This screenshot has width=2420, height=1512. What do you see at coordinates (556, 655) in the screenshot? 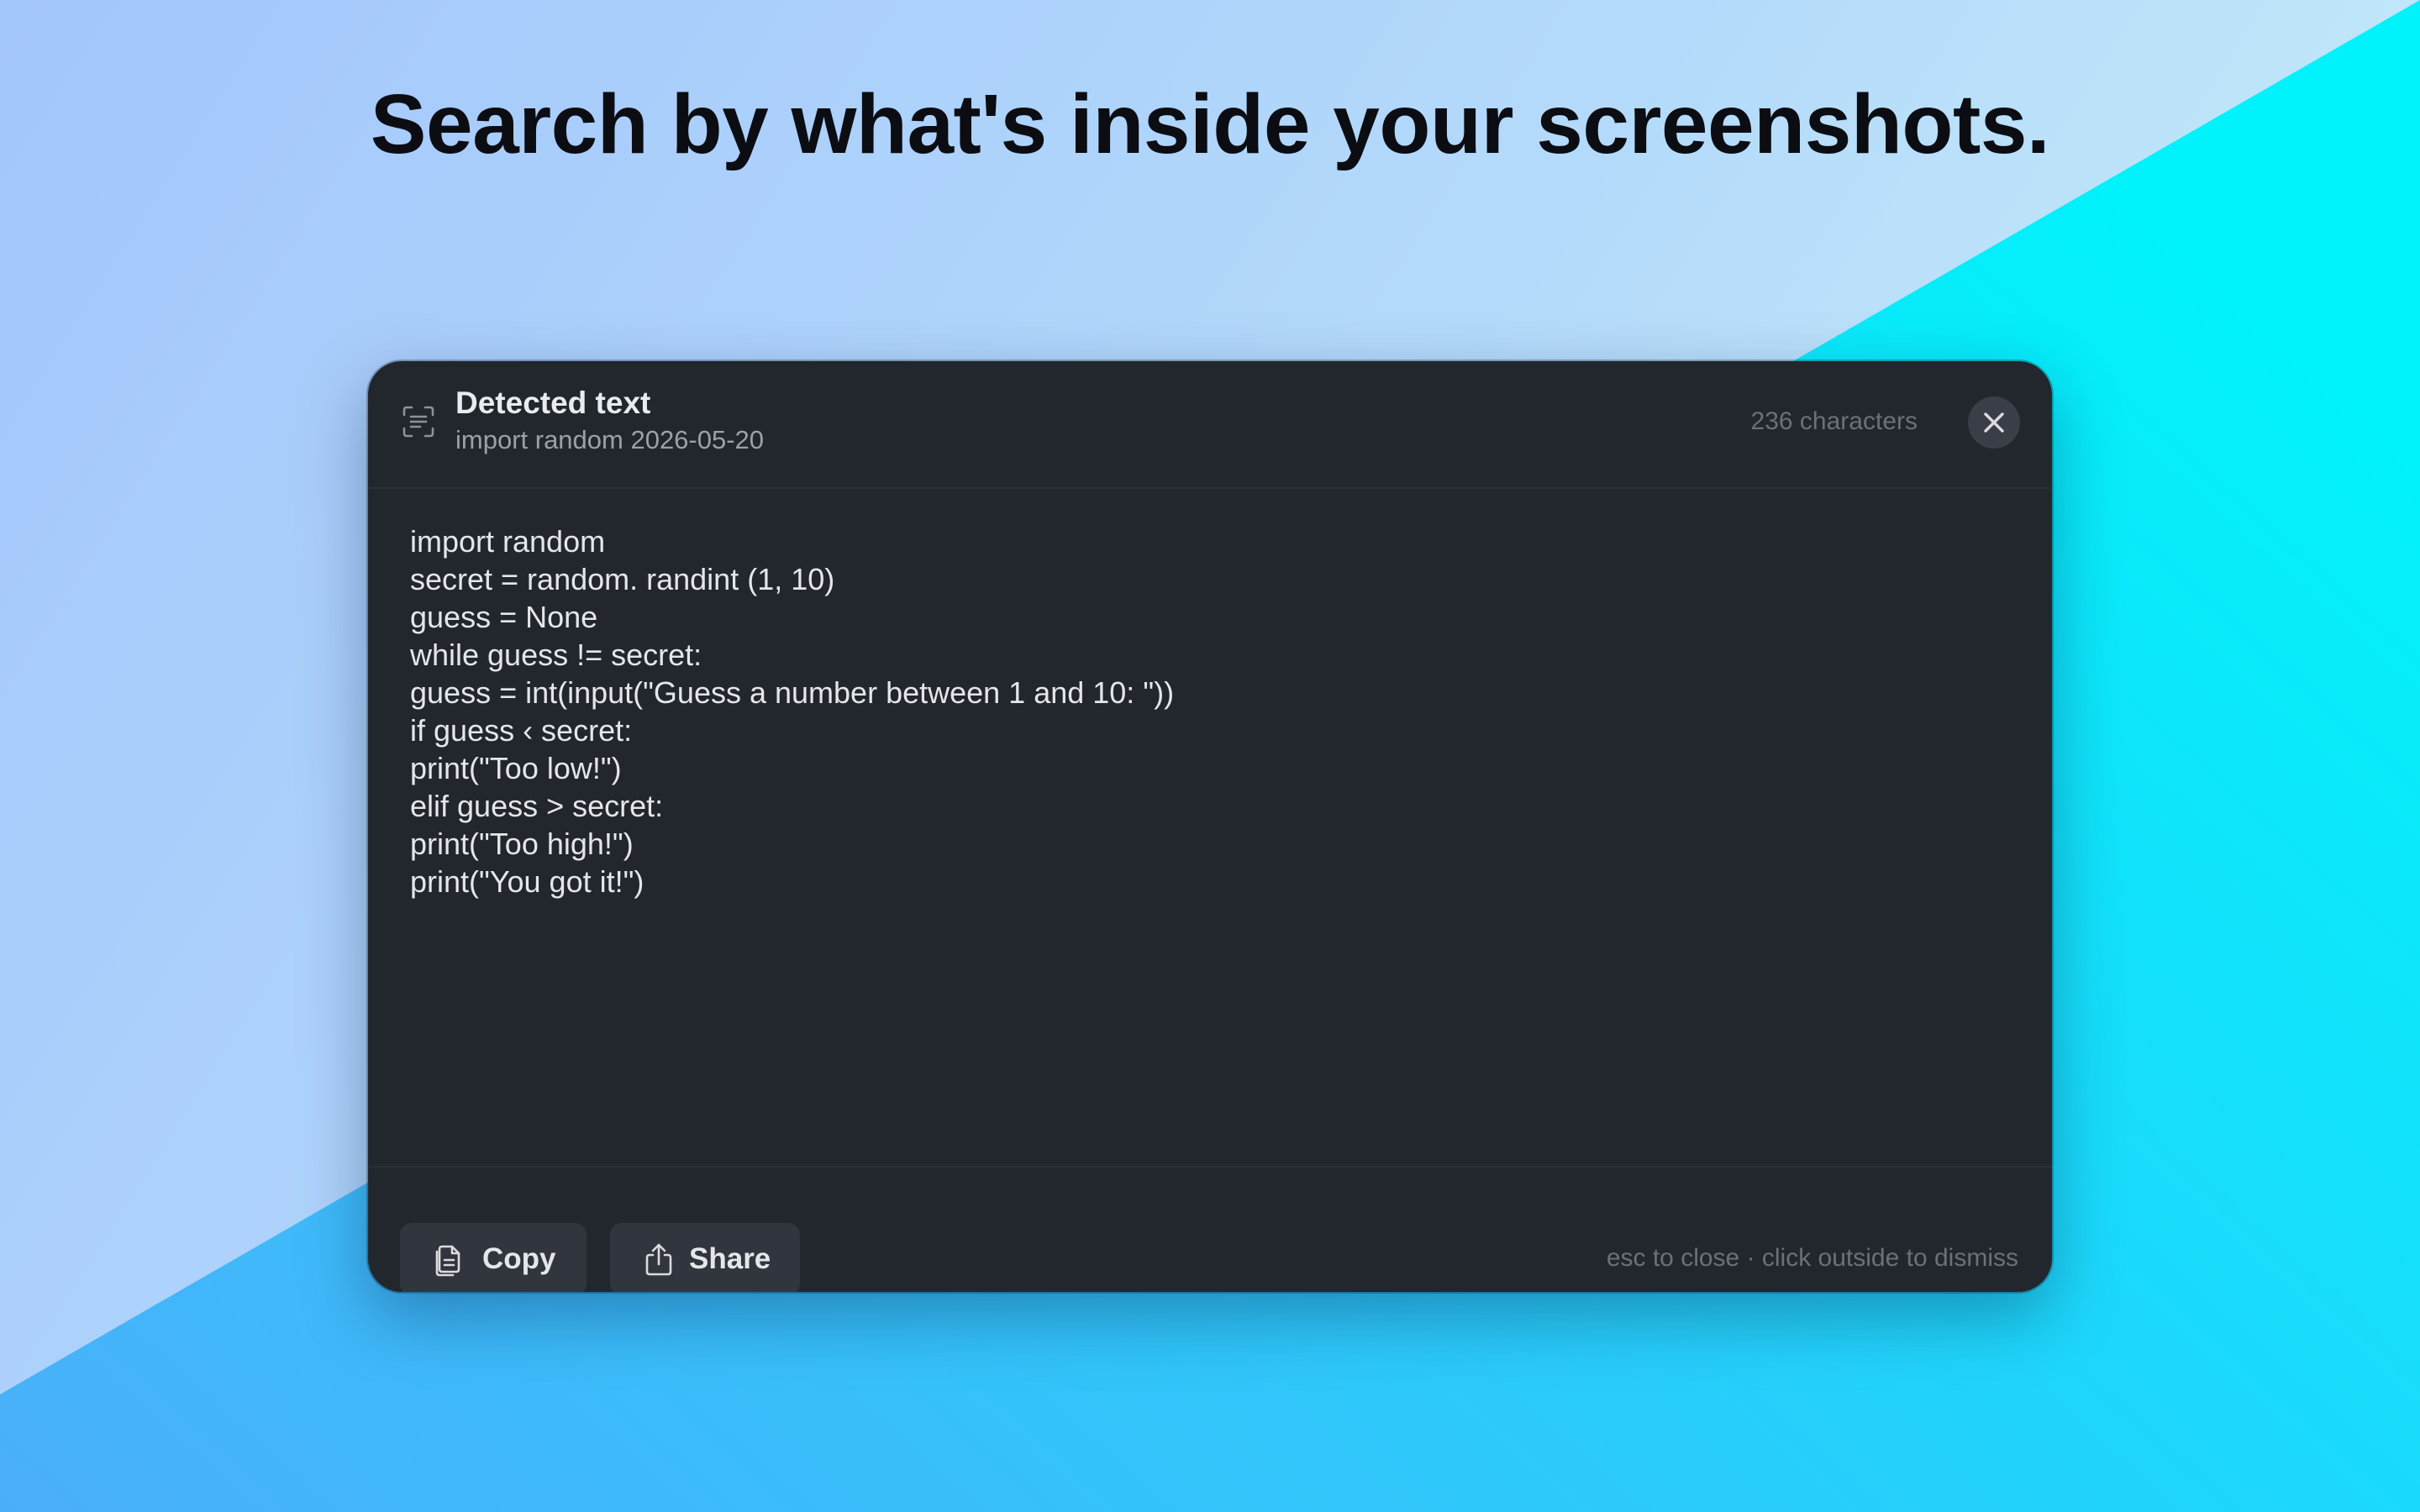
I see `code-line: while guess != secret:` at bounding box center [556, 655].